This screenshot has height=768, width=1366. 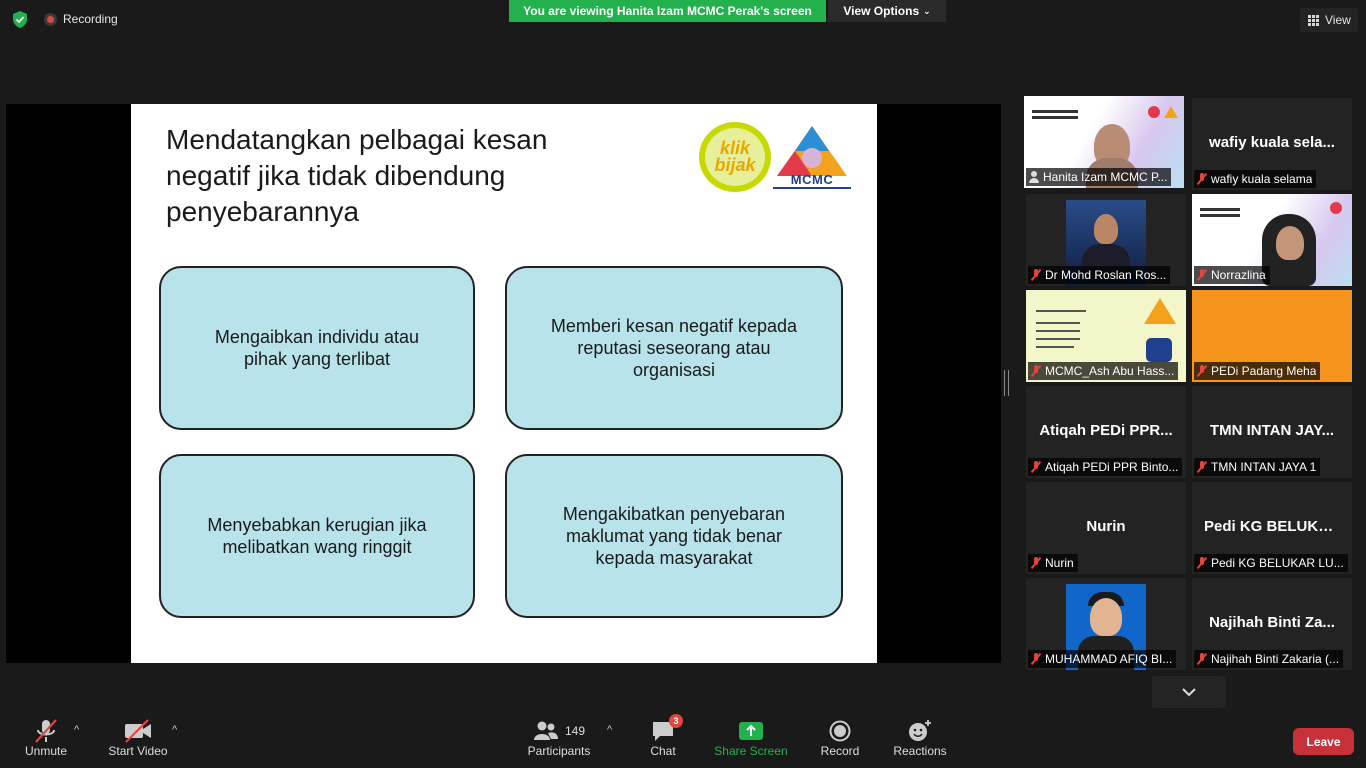 I want to click on participants-icon, so click(x=545, y=730).